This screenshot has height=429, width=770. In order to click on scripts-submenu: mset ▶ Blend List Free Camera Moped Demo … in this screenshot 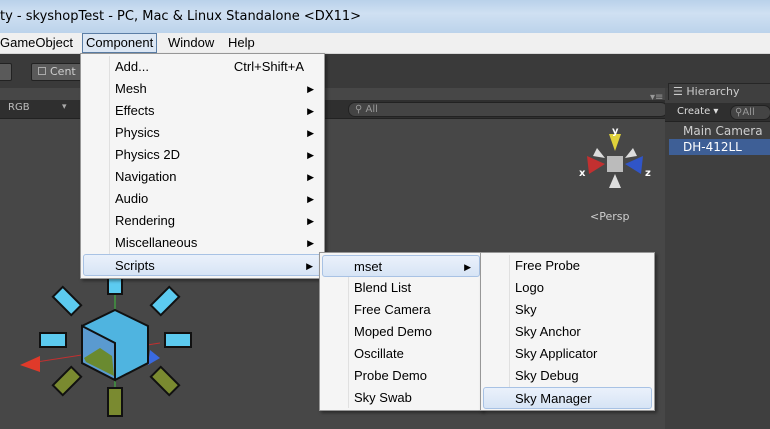, I will do `click(401, 331)`.